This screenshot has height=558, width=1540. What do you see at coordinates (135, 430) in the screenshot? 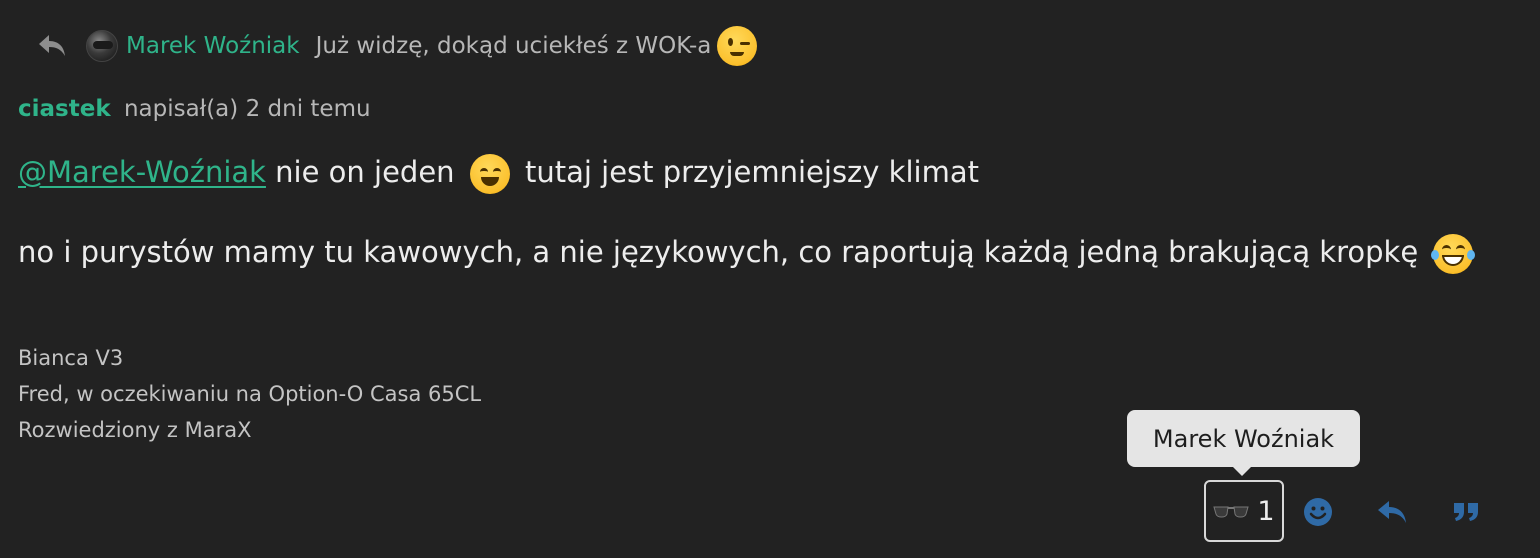
I see `signature-line: Rozwiedziony z MaraX` at bounding box center [135, 430].